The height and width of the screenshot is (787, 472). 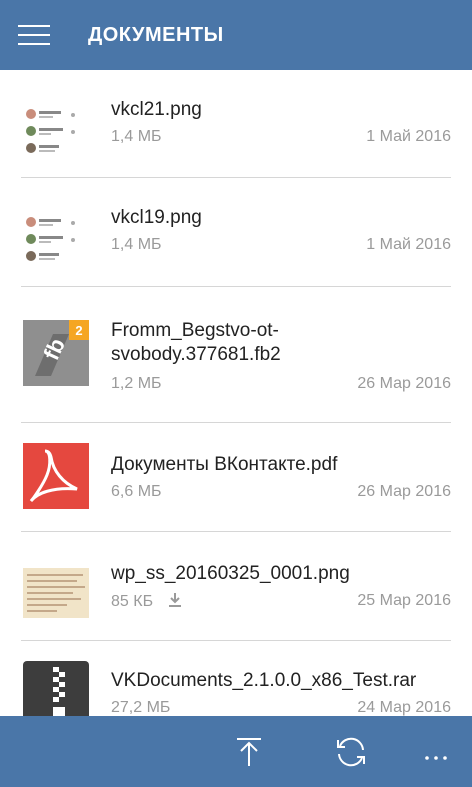 What do you see at coordinates (195, 330) in the screenshot?
I see `document-name: Fromm_Begstvo-ot-` at bounding box center [195, 330].